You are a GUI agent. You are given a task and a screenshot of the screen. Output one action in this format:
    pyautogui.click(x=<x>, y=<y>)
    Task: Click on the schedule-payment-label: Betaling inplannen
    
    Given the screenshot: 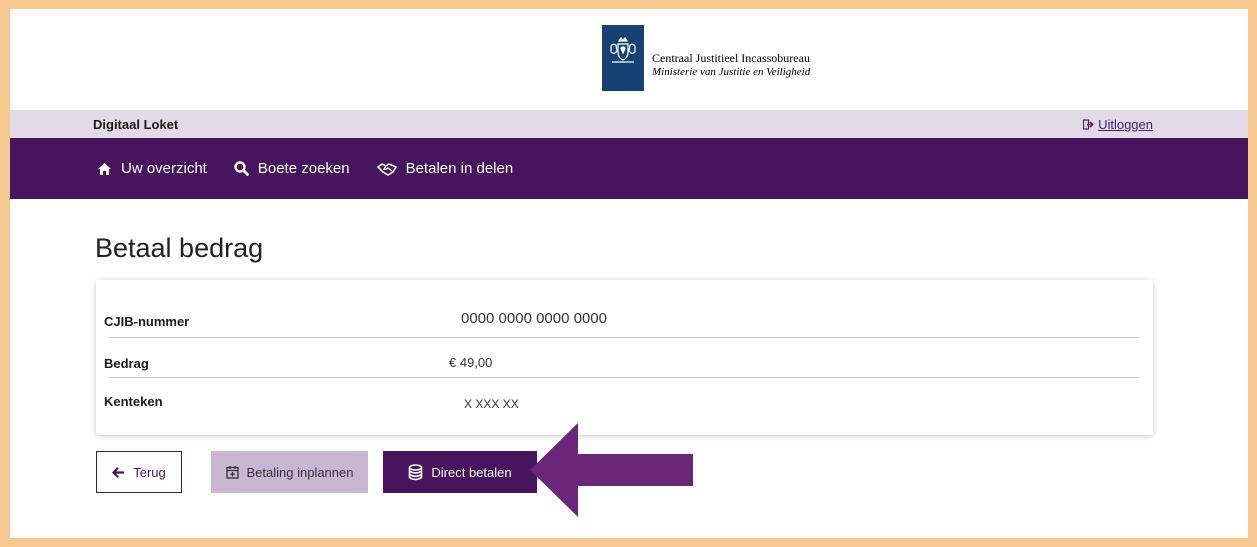 What is the action you would take?
    pyautogui.click(x=300, y=472)
    